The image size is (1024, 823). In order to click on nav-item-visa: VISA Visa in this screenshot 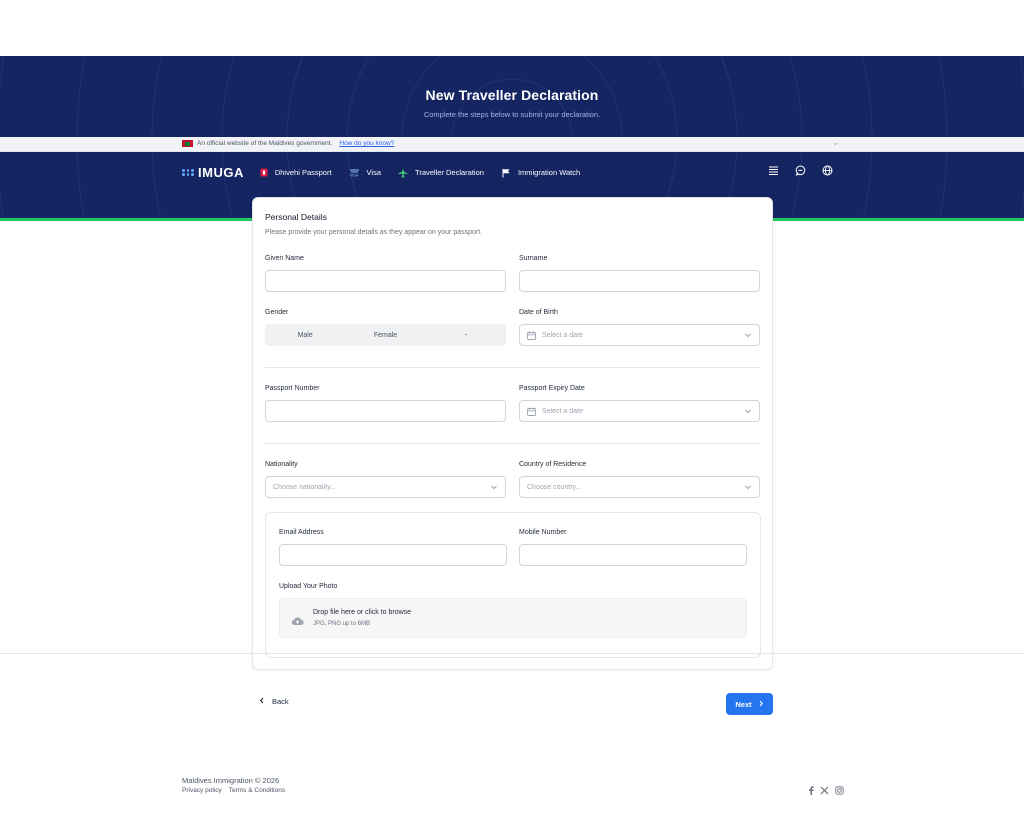, I will do `click(365, 172)`.